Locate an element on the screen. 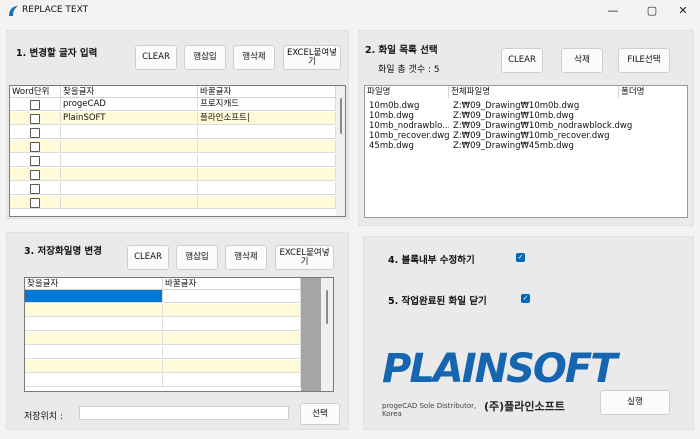 The height and width of the screenshot is (439, 700). option4-checkbox: ✓ is located at coordinates (520, 257).